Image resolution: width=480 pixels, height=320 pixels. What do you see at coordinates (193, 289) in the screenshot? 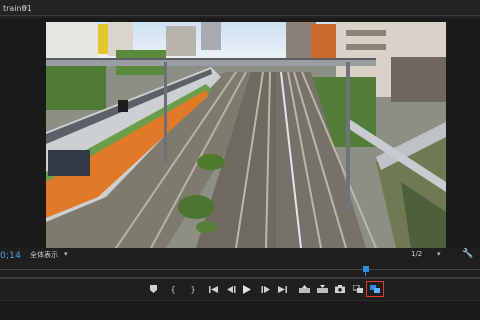
I see `mark-out-icon: }` at bounding box center [193, 289].